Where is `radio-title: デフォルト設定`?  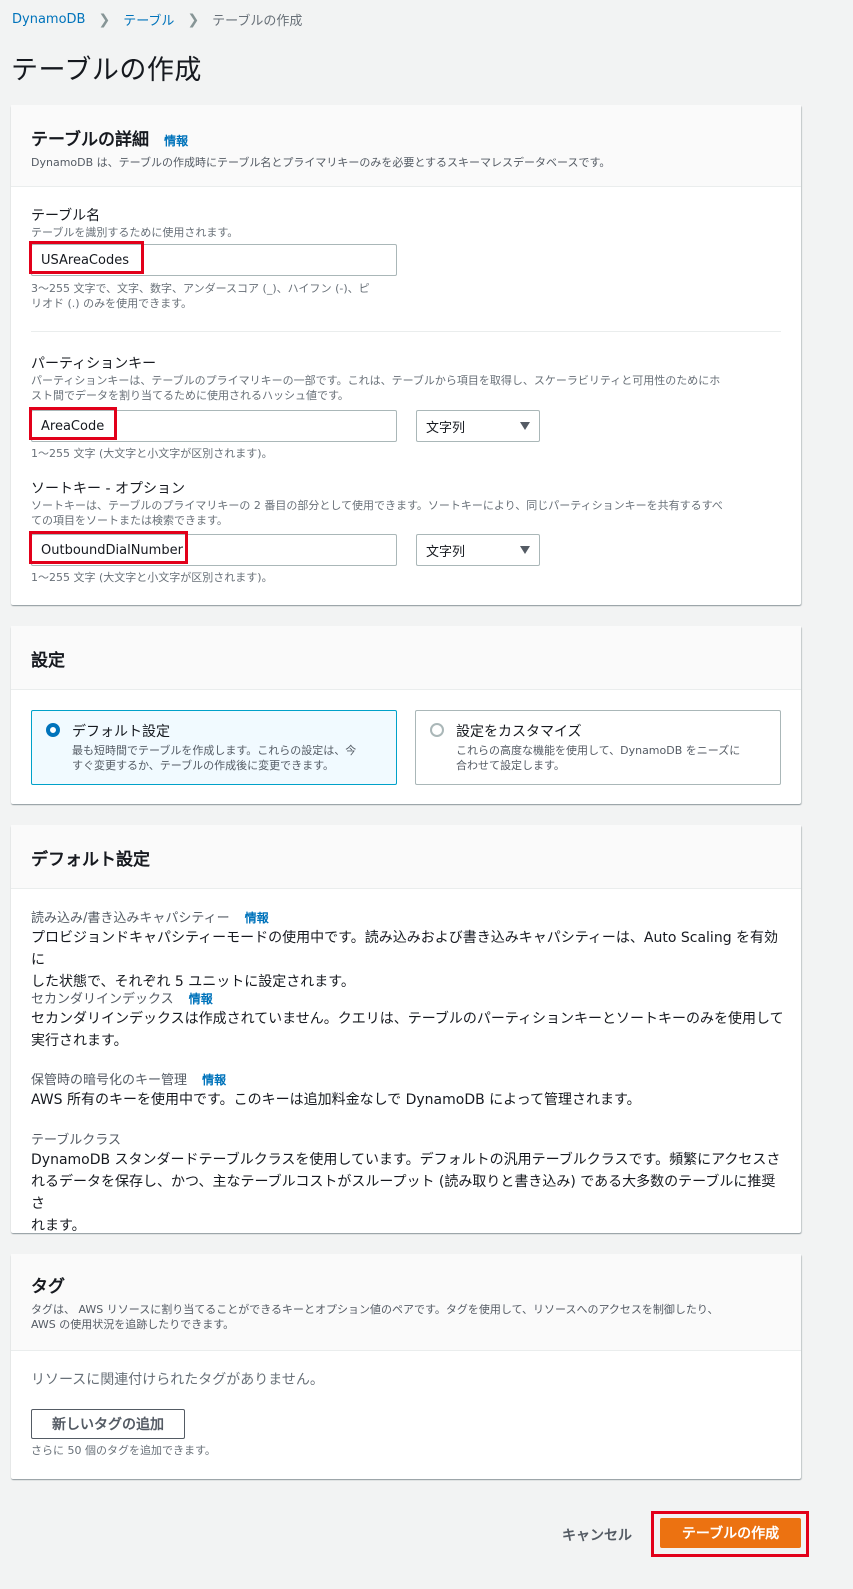 radio-title: デフォルト設定 is located at coordinates (121, 732).